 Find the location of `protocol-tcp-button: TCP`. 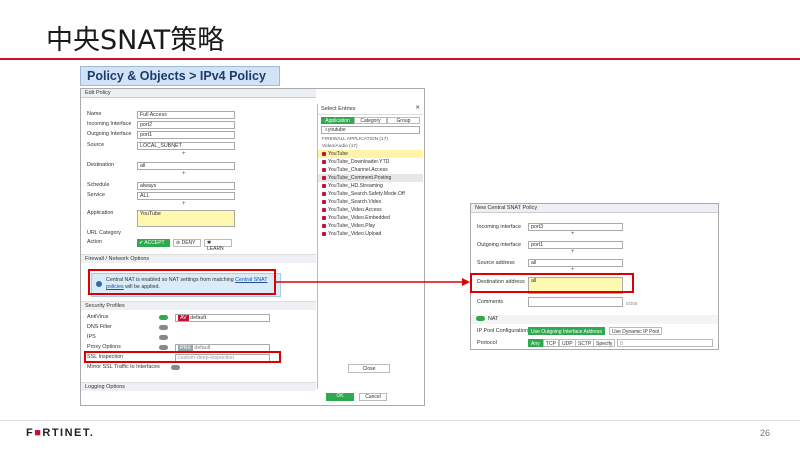

protocol-tcp-button: TCP is located at coordinates (551, 343).